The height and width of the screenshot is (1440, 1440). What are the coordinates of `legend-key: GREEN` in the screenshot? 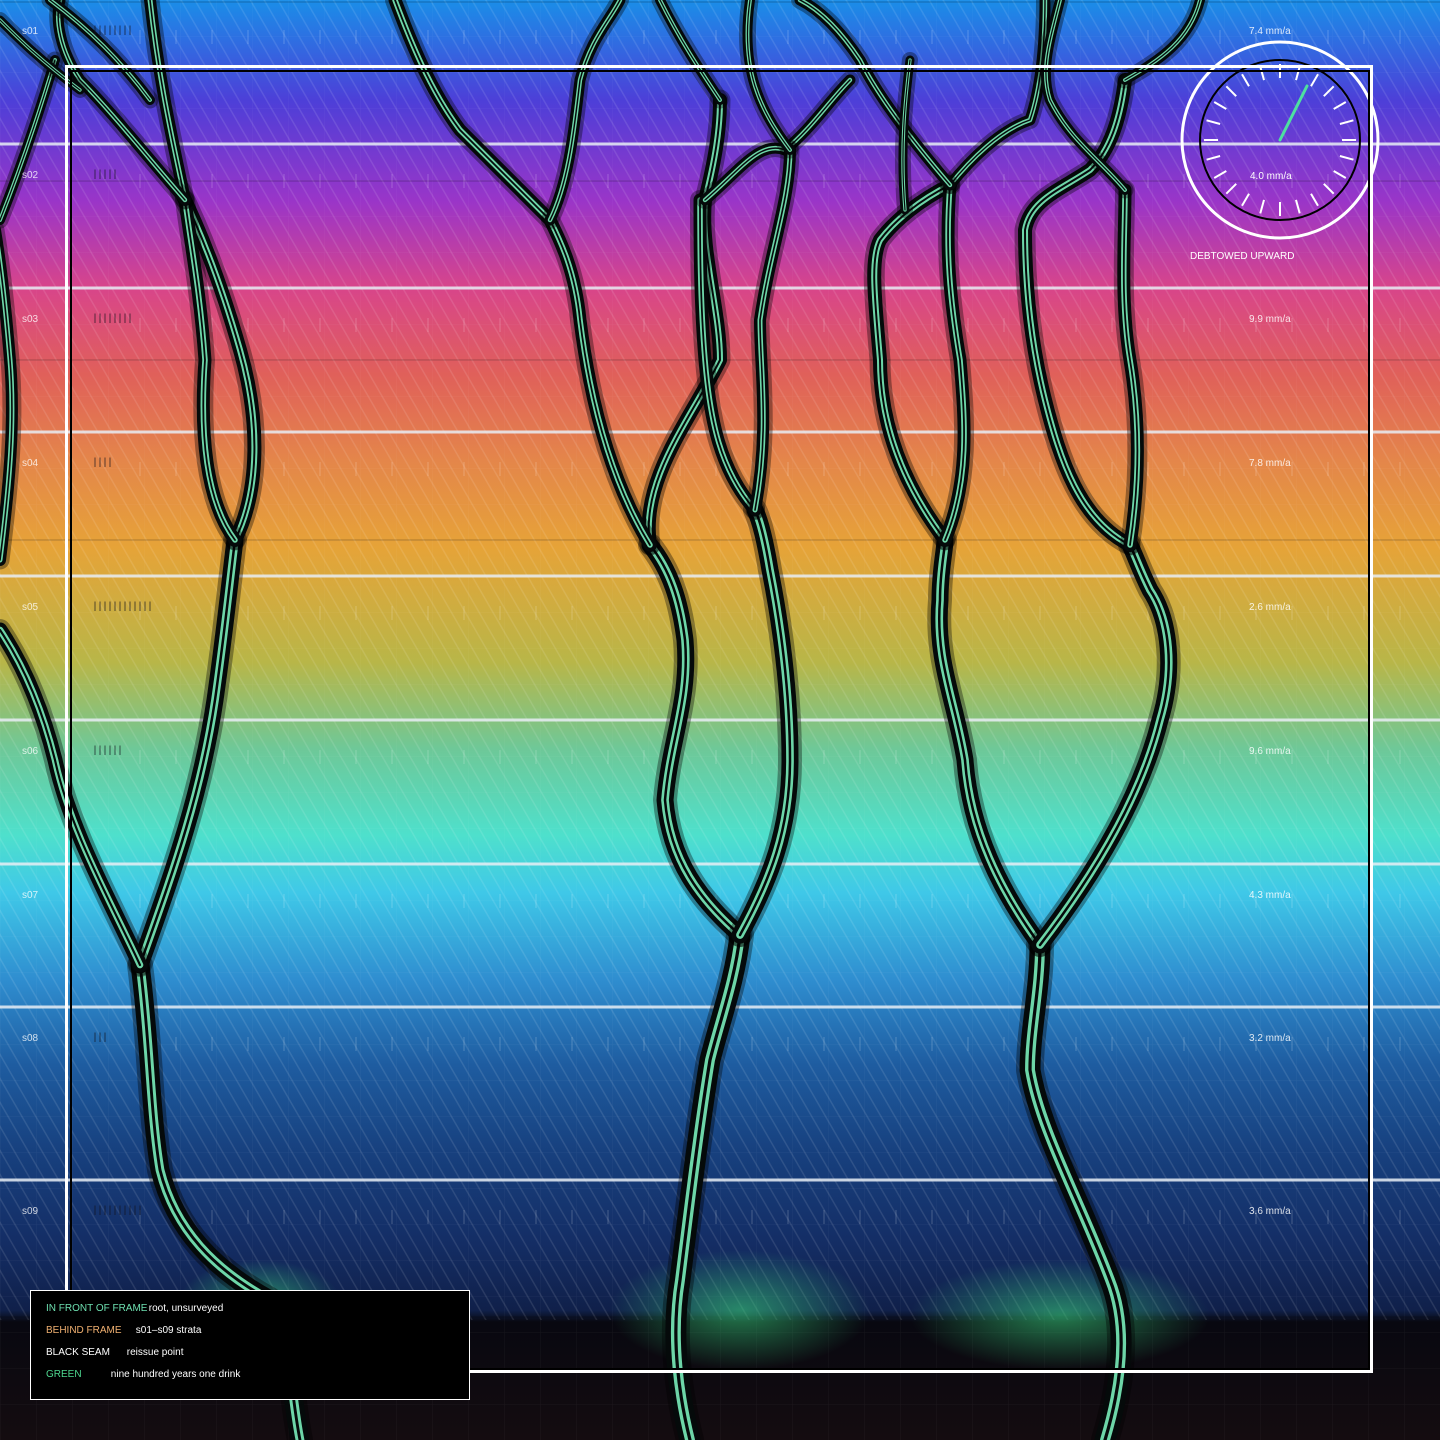 It's located at (64, 1374).